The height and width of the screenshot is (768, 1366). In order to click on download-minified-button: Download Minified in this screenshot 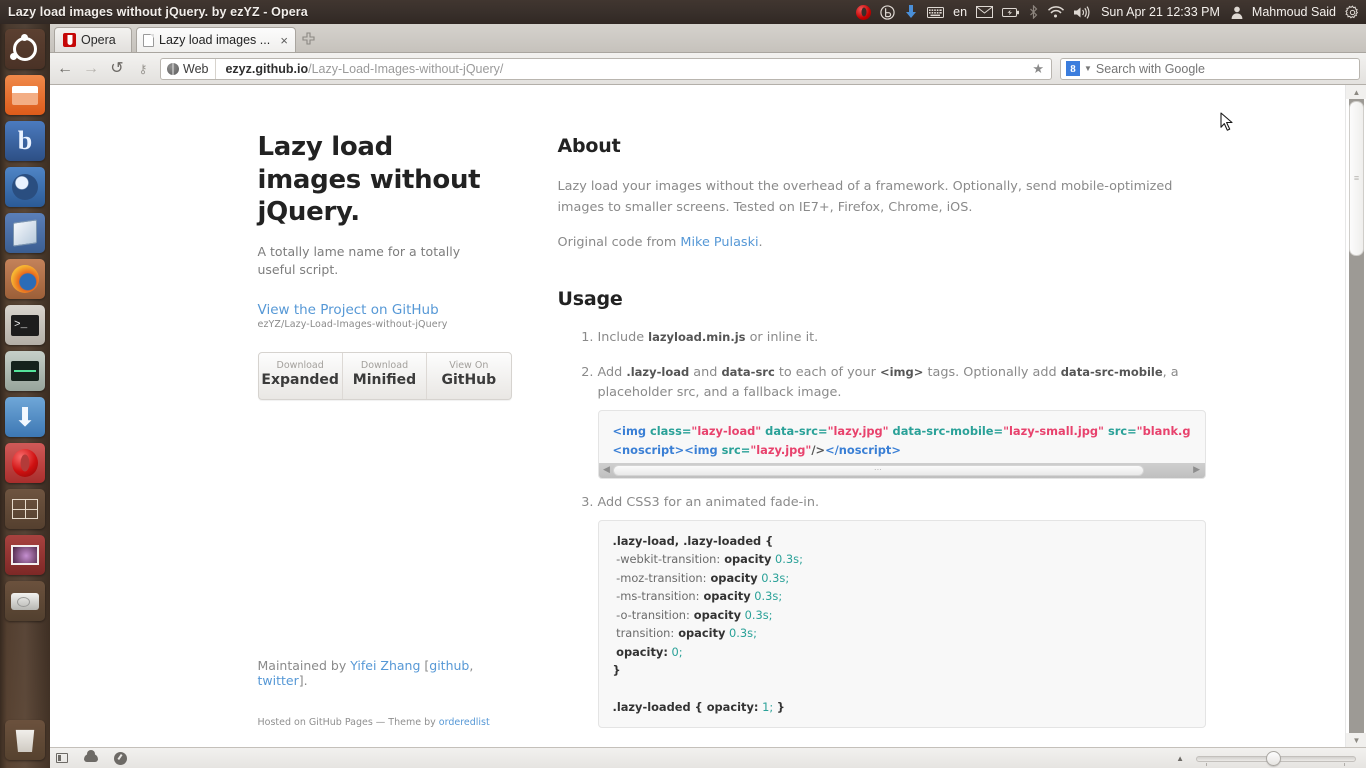, I will do `click(385, 376)`.